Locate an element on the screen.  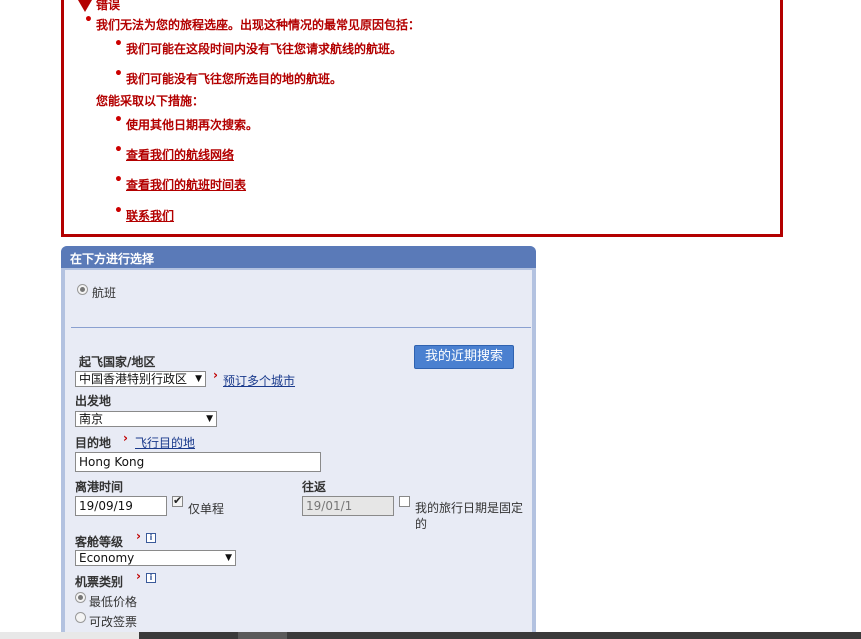
error-action-item: • 查看我们的航班时间表 is located at coordinates (180, 182).